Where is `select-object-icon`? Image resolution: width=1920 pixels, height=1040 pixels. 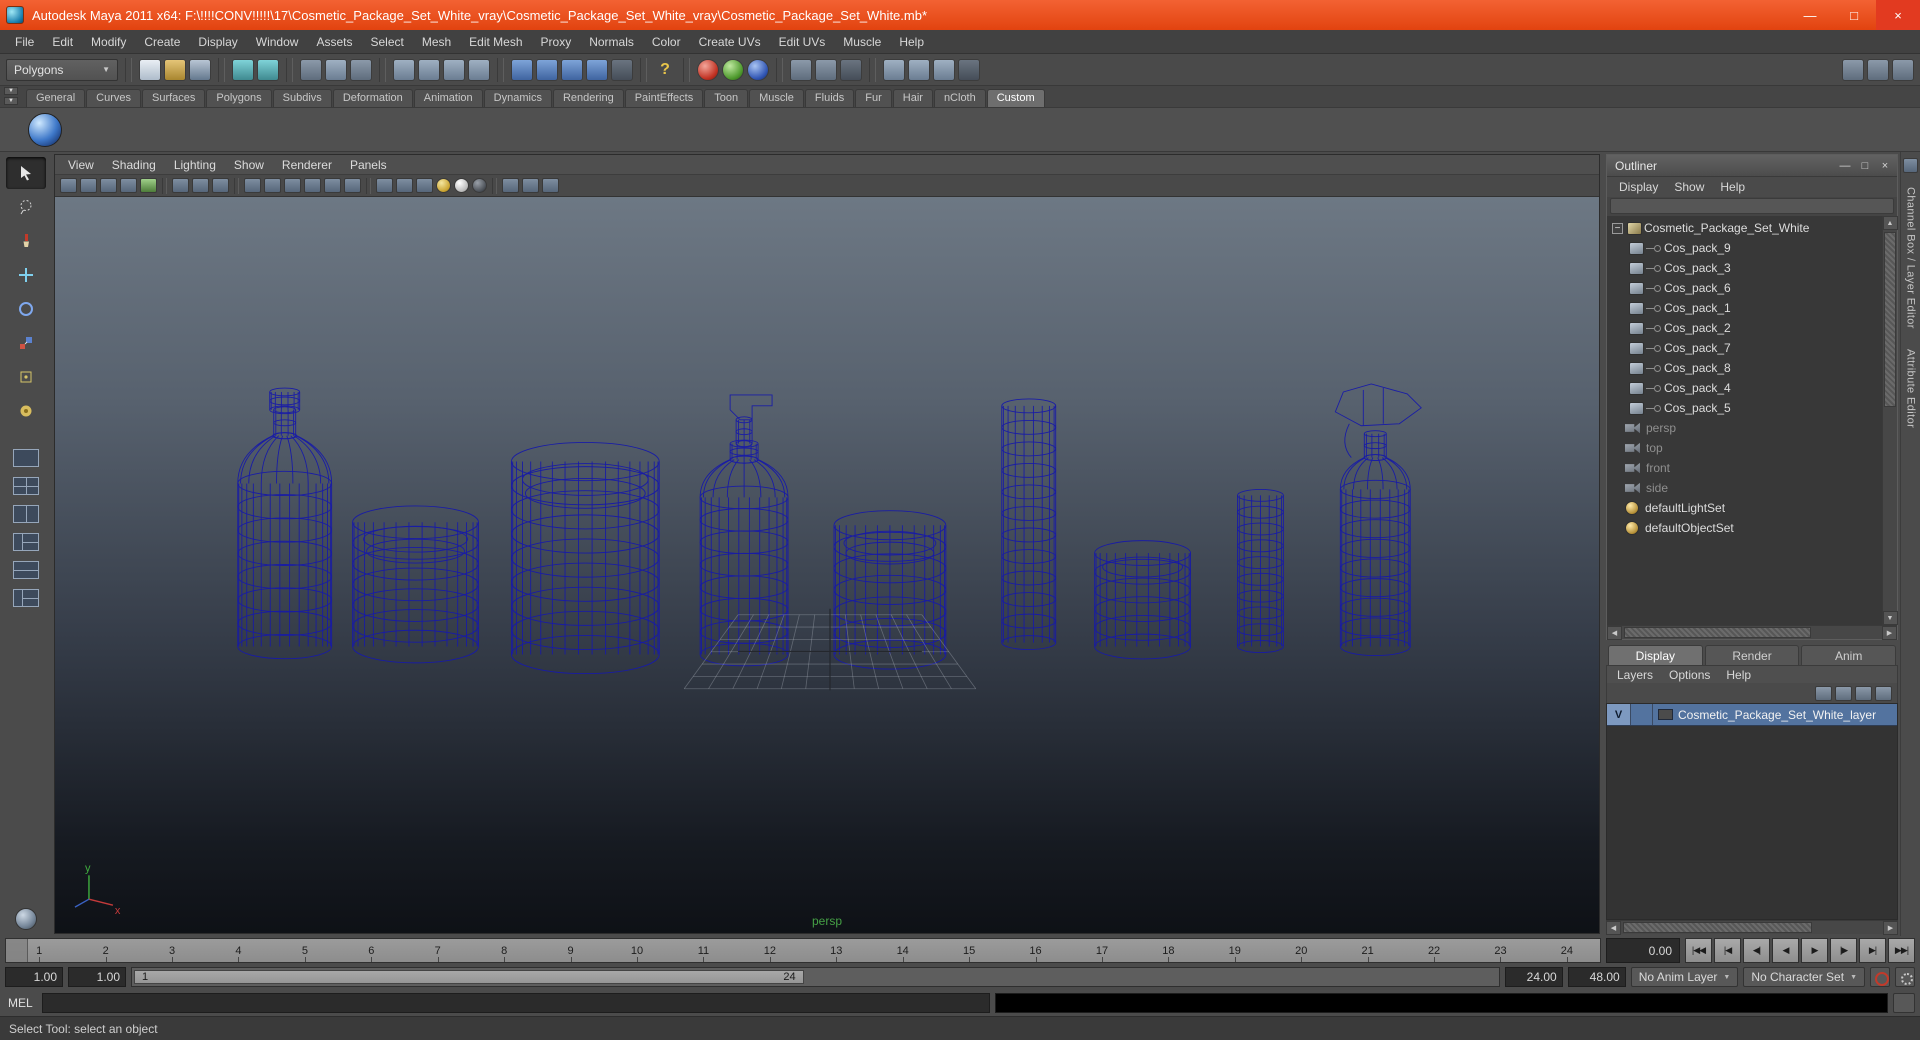 select-object-icon is located at coordinates (336, 69).